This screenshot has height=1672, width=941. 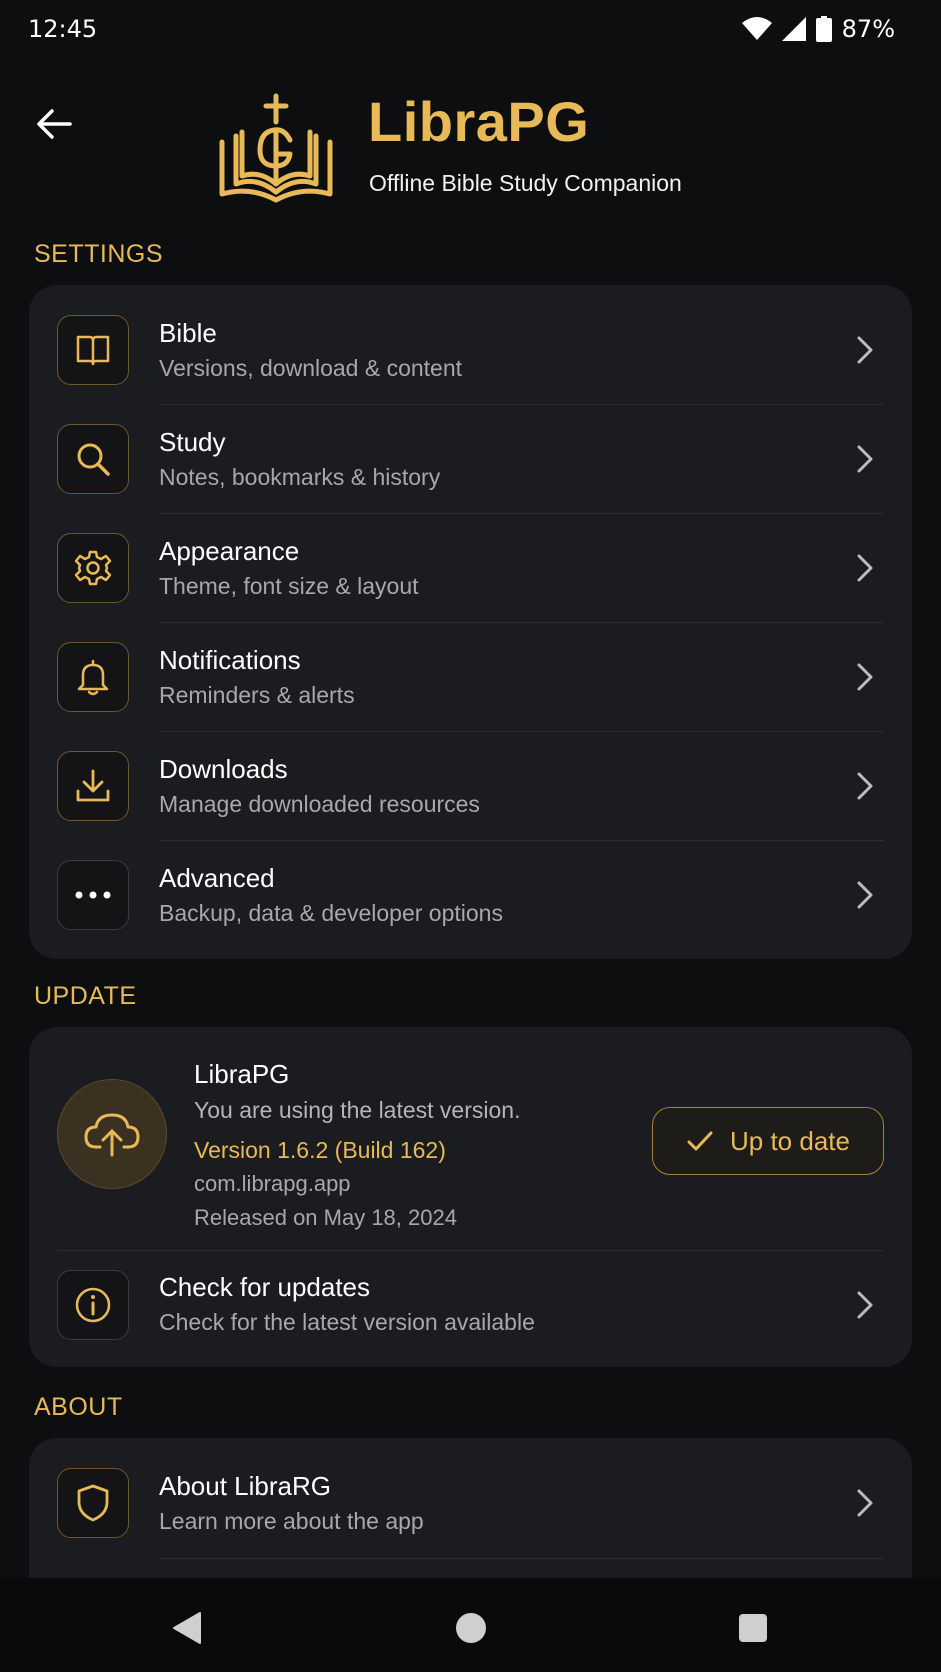 I want to click on row-title: Advanced, so click(x=217, y=878).